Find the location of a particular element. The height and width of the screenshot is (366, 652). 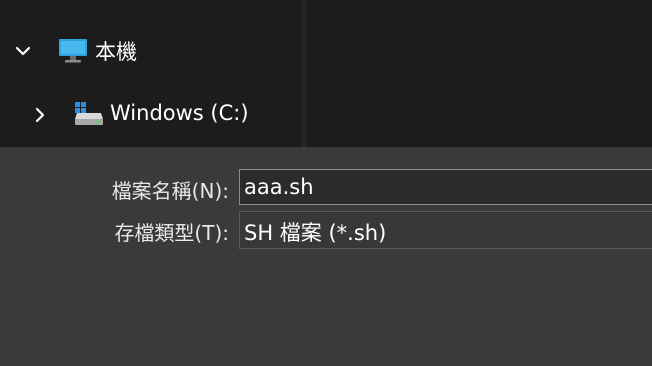

filetype-label: 存檔類型(T): is located at coordinates (171, 233).